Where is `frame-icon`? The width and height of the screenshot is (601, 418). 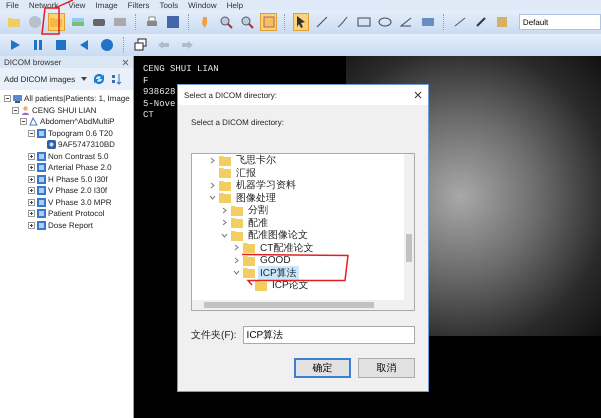
frame-icon is located at coordinates (269, 22).